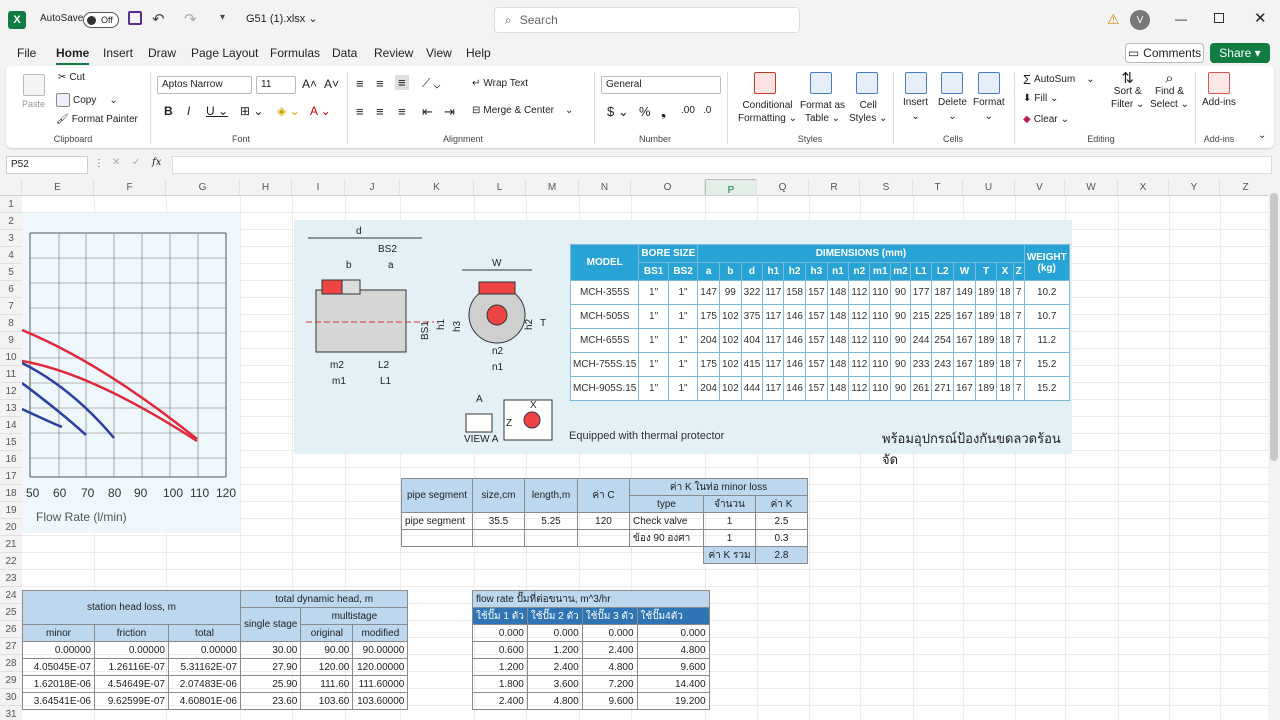 This screenshot has width=1280, height=720. Describe the element at coordinates (822, 112) in the screenshot. I see `format-as-table-button: Format as Table ⌄` at that location.